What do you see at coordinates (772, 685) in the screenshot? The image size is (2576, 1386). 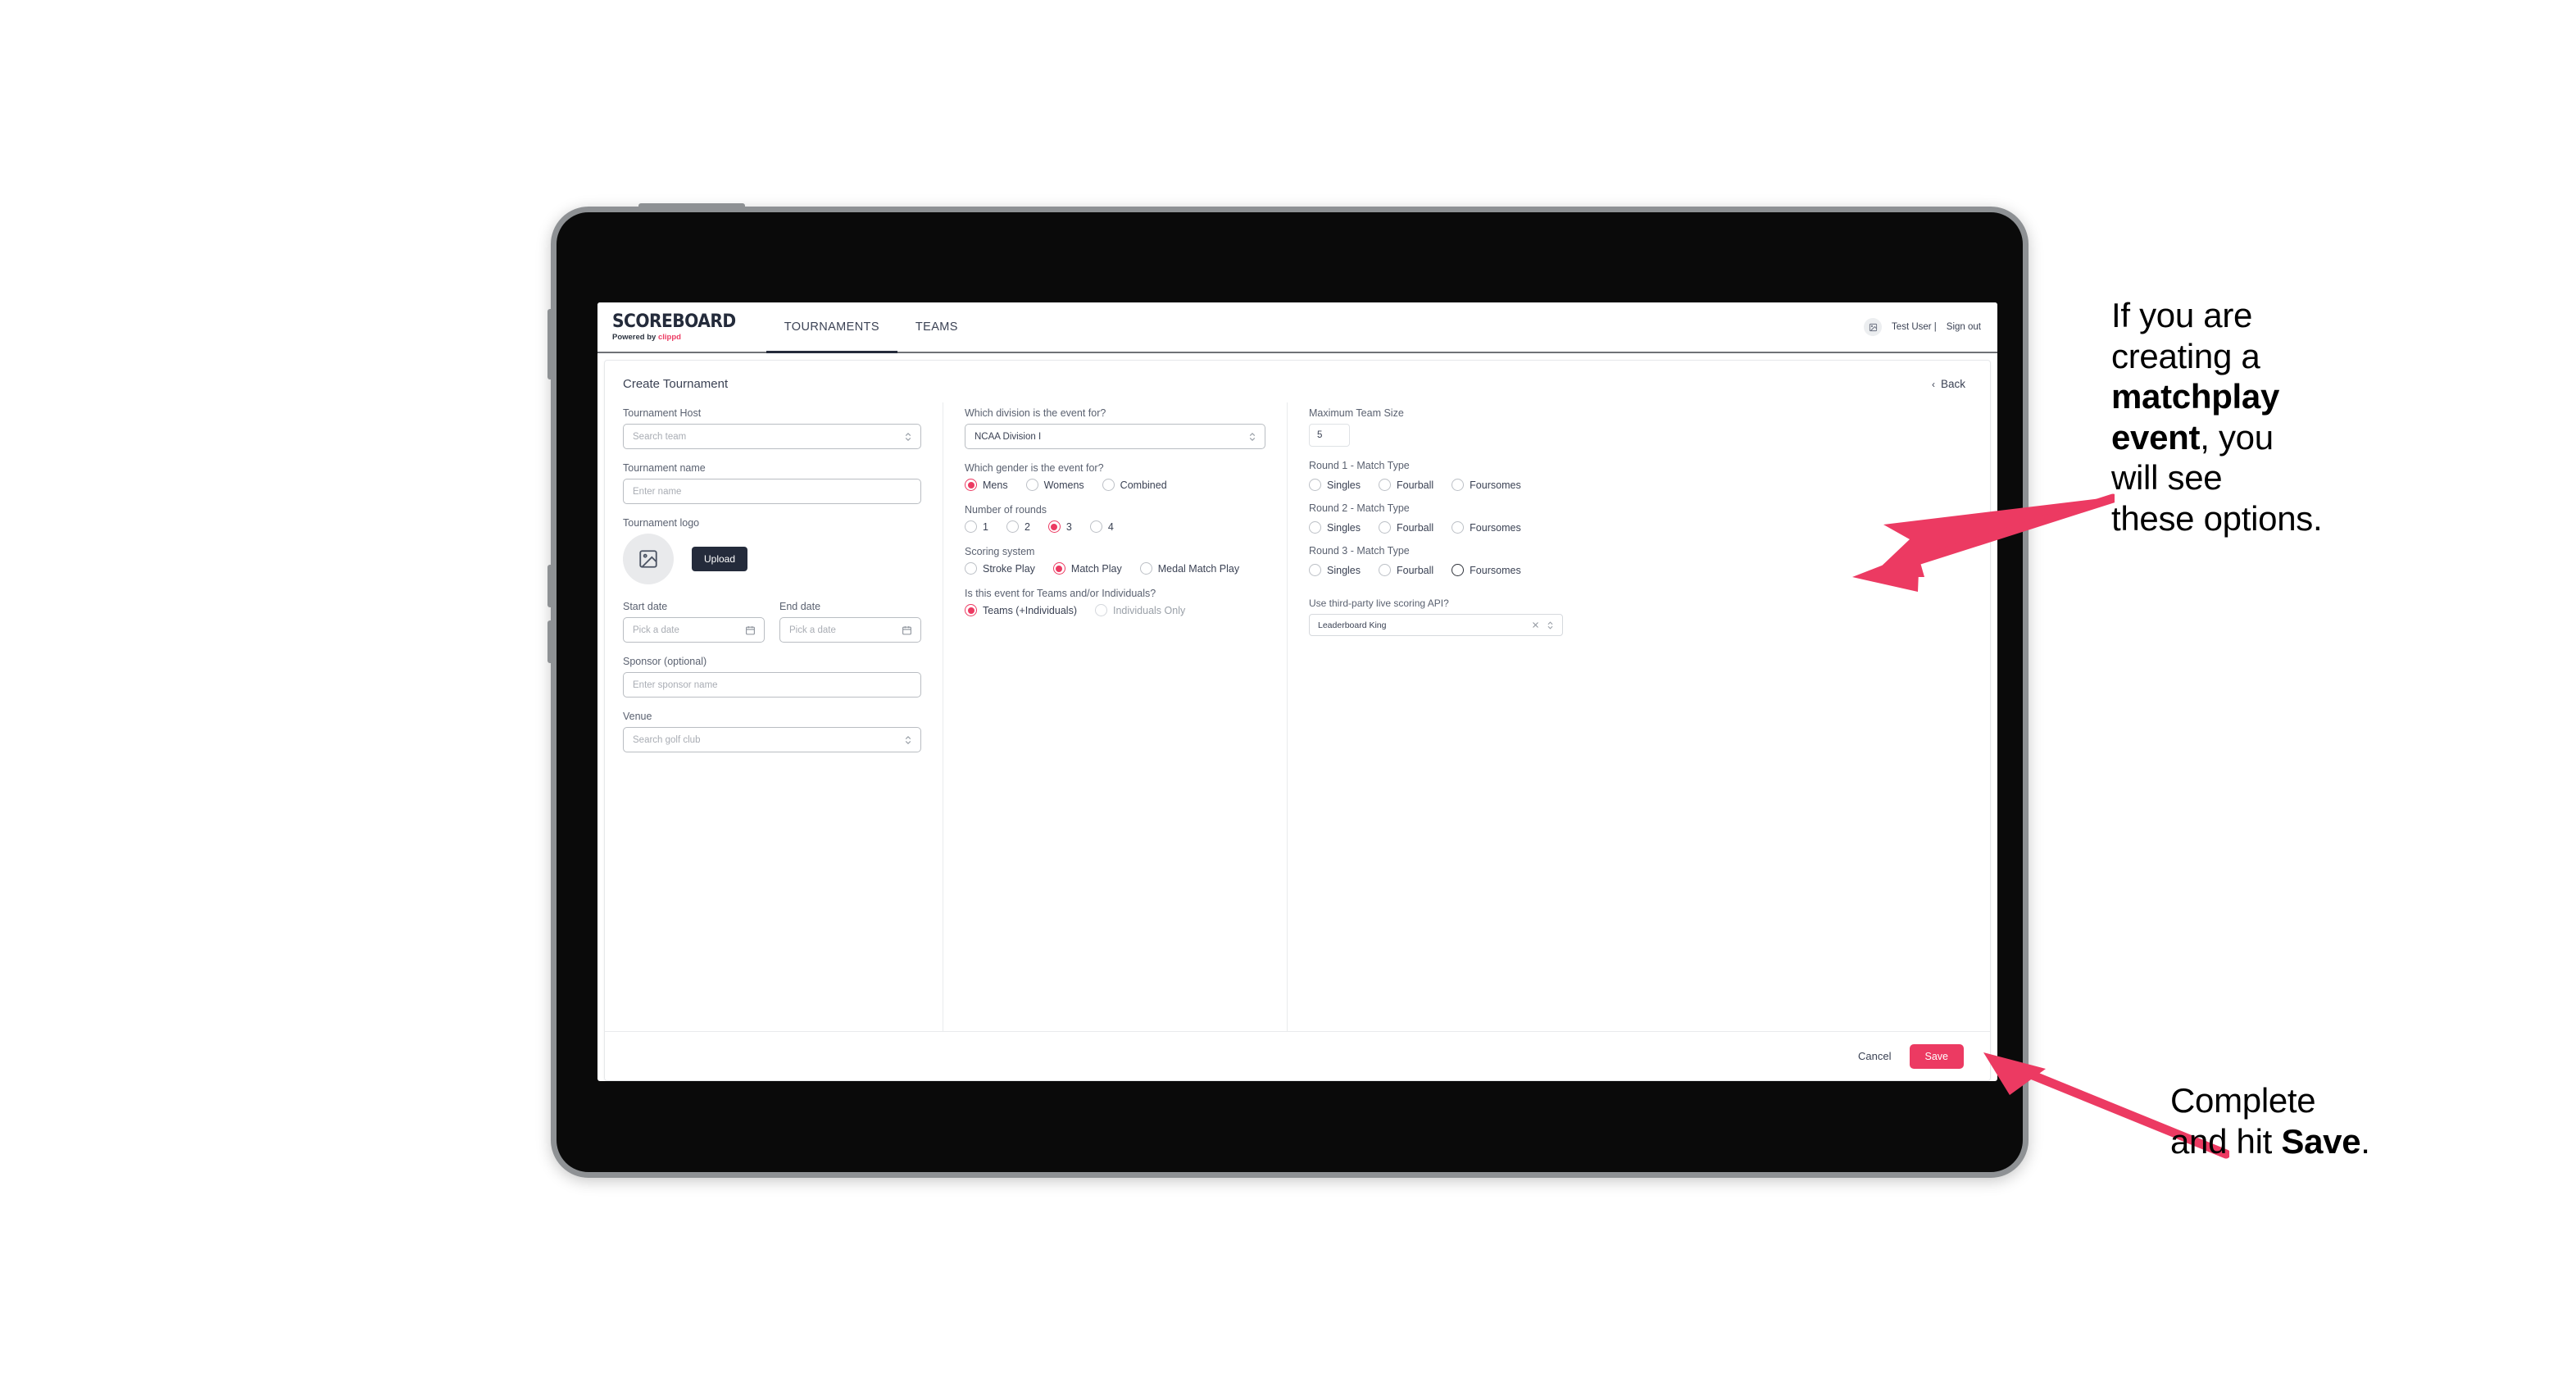 I see `sponsor-input: Enter sponsor name` at bounding box center [772, 685].